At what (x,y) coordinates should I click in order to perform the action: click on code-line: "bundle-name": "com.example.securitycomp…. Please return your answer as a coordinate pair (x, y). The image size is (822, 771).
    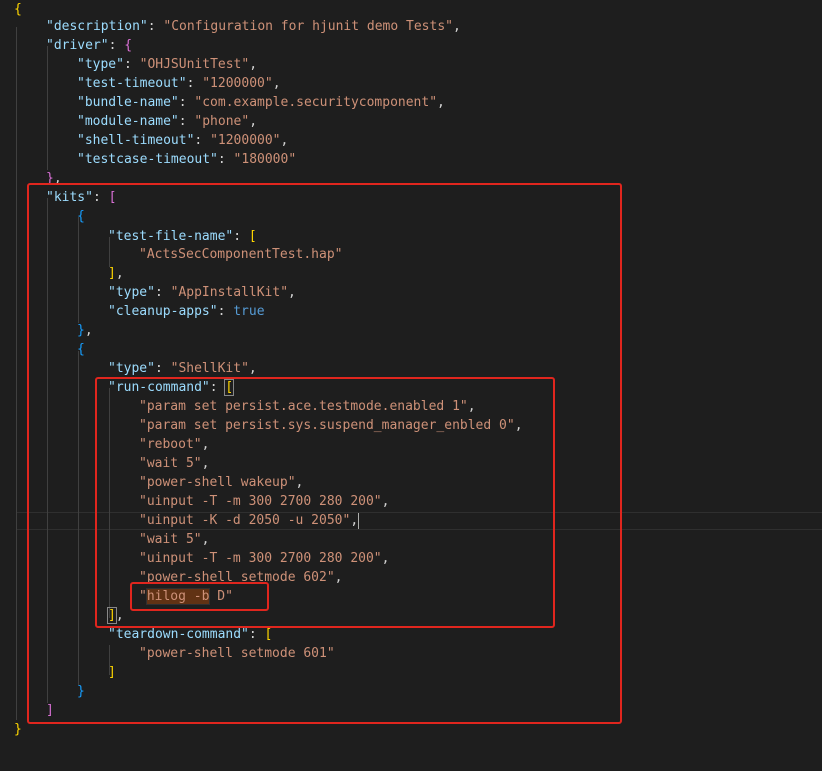
    Looking at the image, I should click on (261, 102).